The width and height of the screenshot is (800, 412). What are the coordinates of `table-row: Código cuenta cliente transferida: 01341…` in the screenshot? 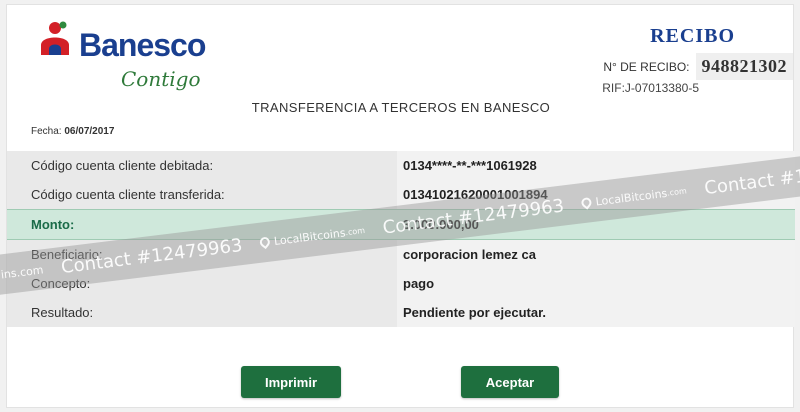 It's located at (401, 194).